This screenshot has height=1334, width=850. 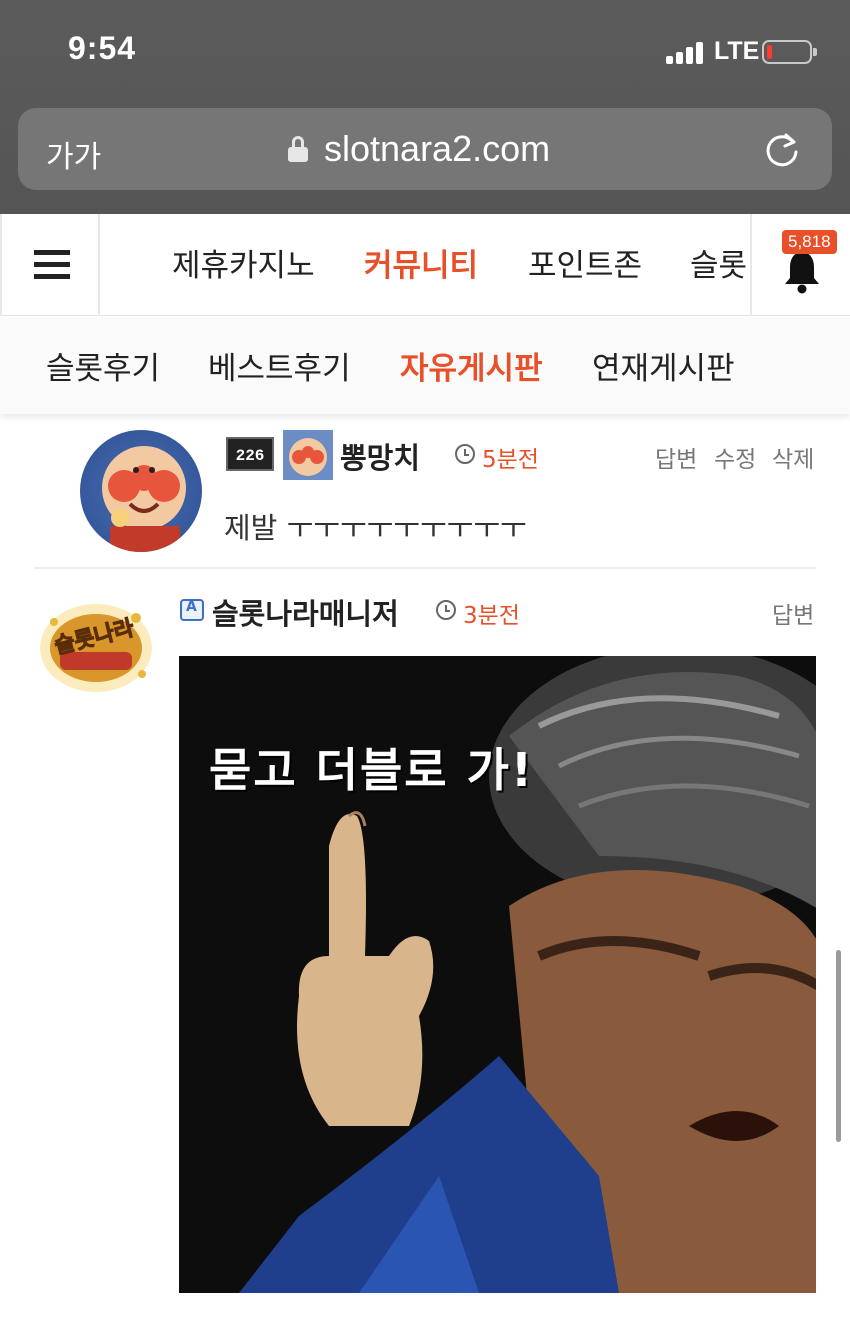 I want to click on level-badge: 226, so click(x=250, y=454).